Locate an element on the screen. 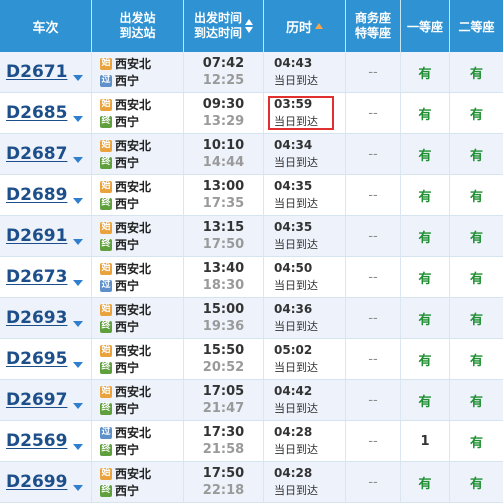 The width and height of the screenshot is (503, 504). departure-station: 西安北 is located at coordinates (133, 351).